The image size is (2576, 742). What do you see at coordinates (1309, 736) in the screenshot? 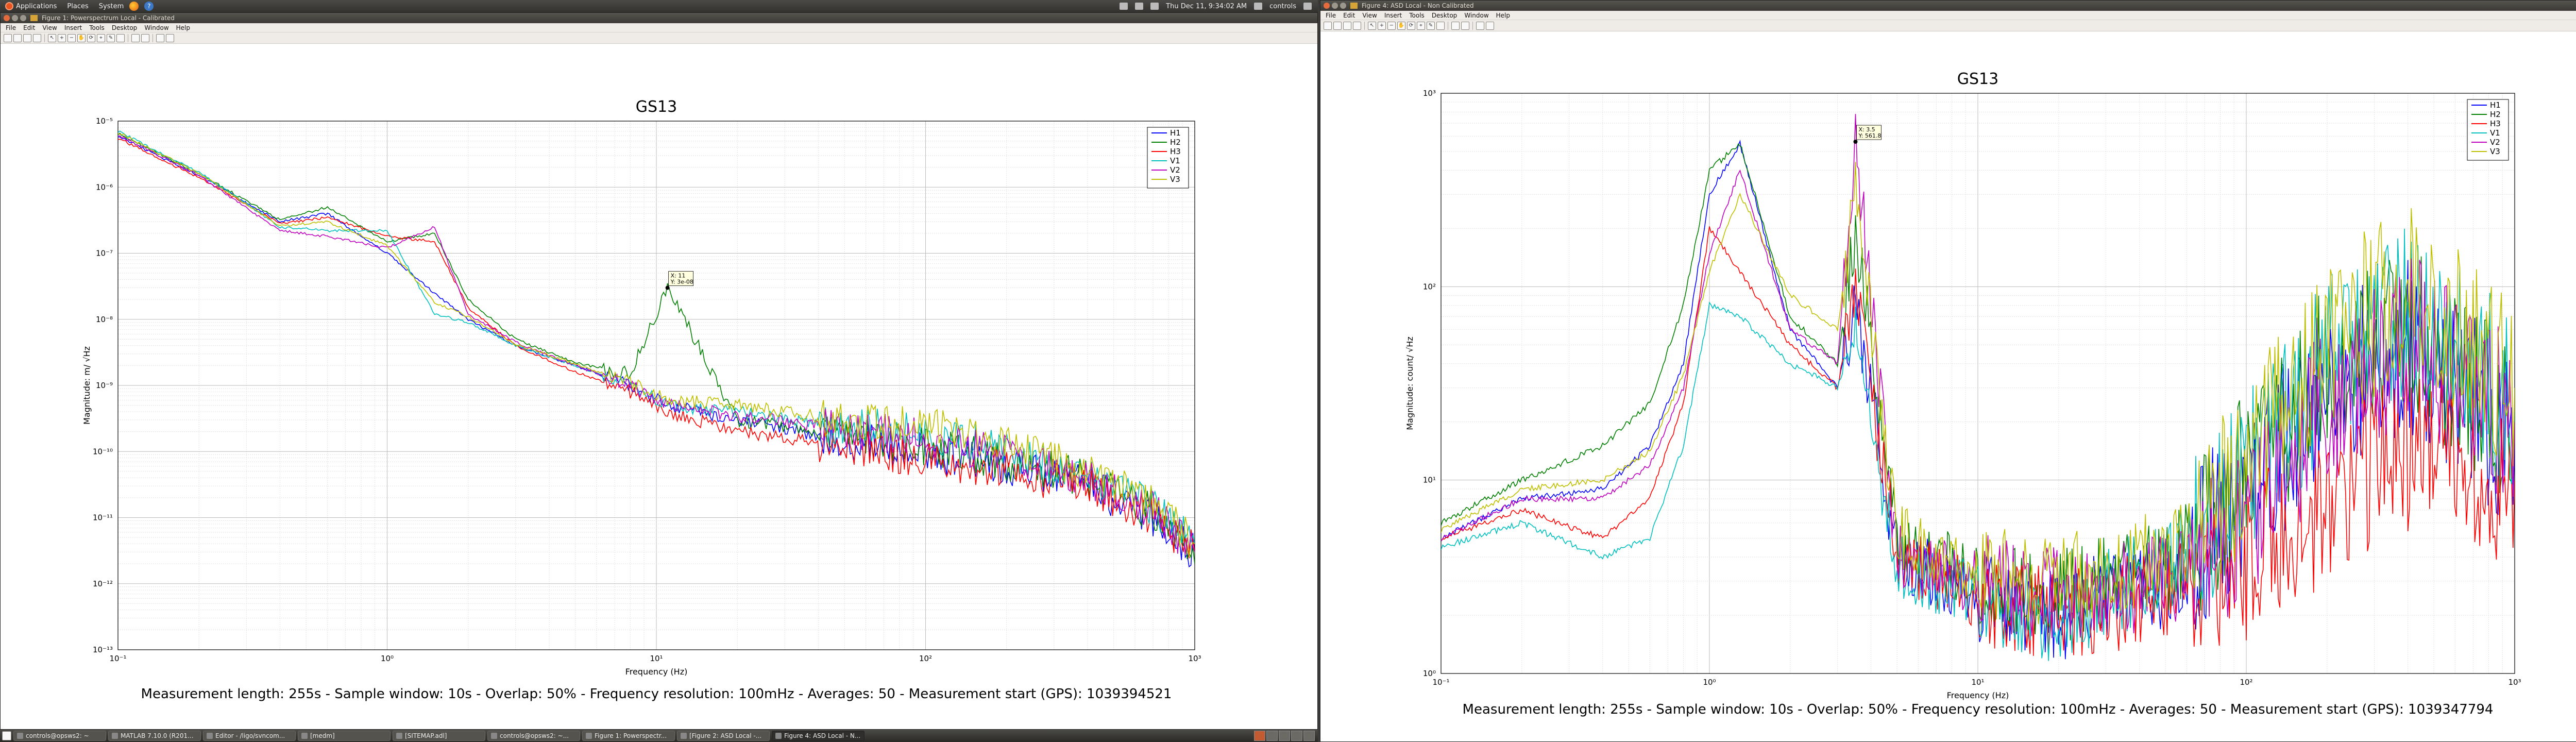
I see `trash-icon` at bounding box center [1309, 736].